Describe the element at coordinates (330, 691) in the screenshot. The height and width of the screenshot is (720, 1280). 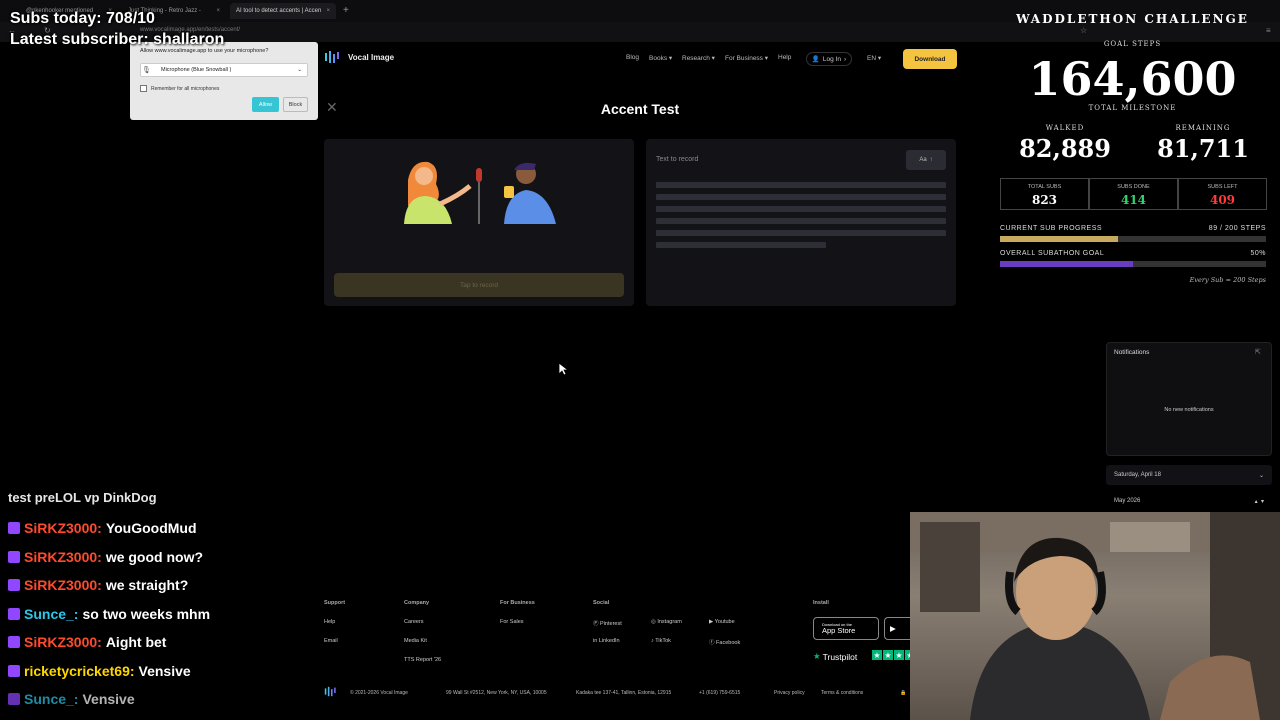
I see `footer-logo-icon` at that location.